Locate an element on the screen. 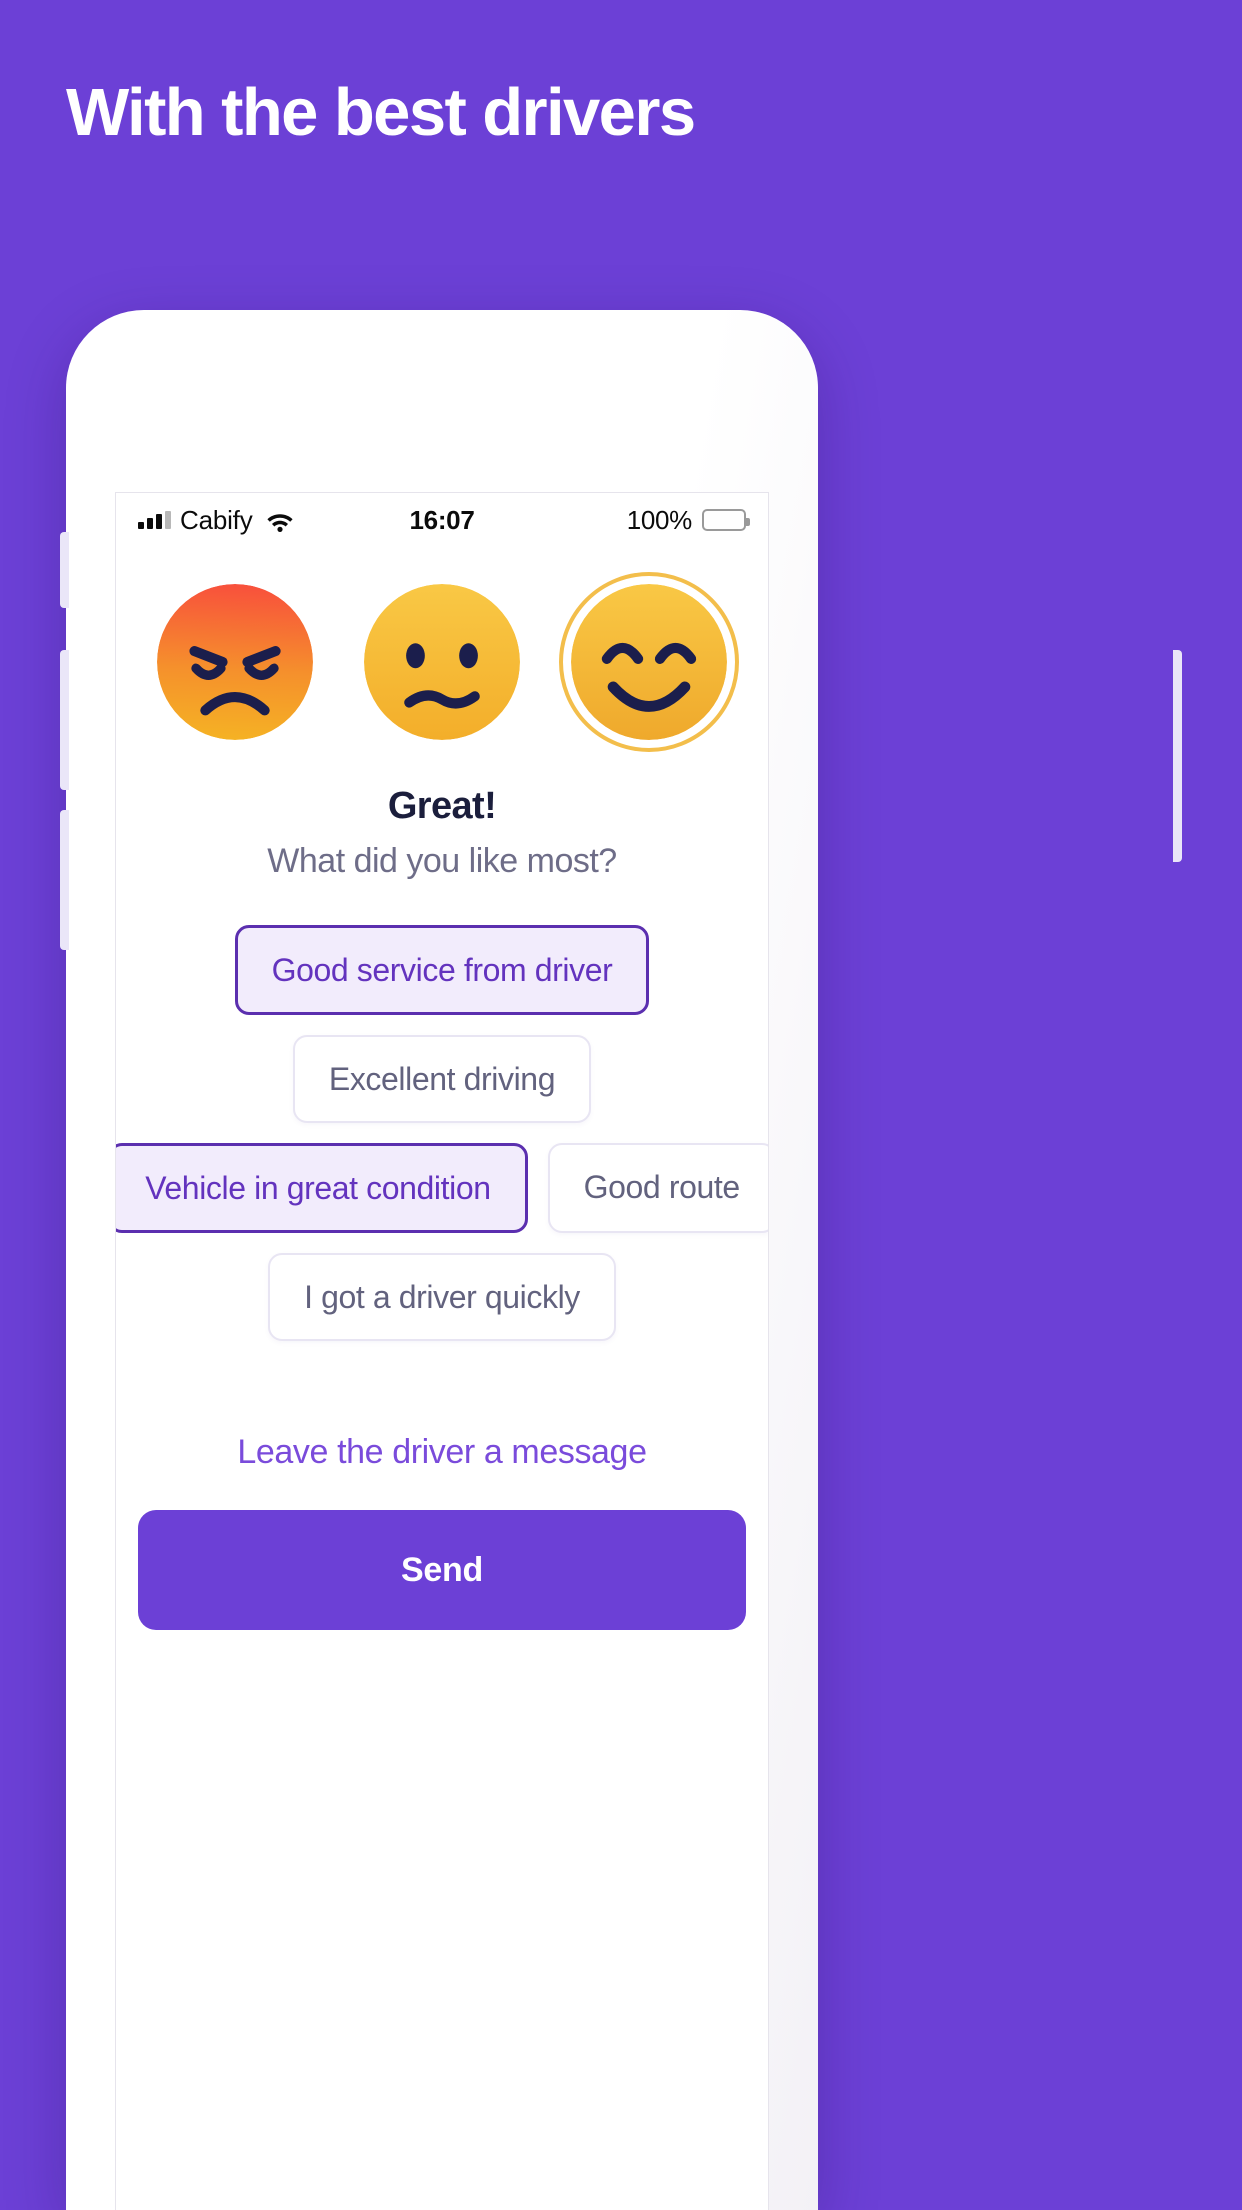 This screenshot has height=2210, width=1242. status-bar: Cabify 16:07 100% is located at coordinates (442, 520).